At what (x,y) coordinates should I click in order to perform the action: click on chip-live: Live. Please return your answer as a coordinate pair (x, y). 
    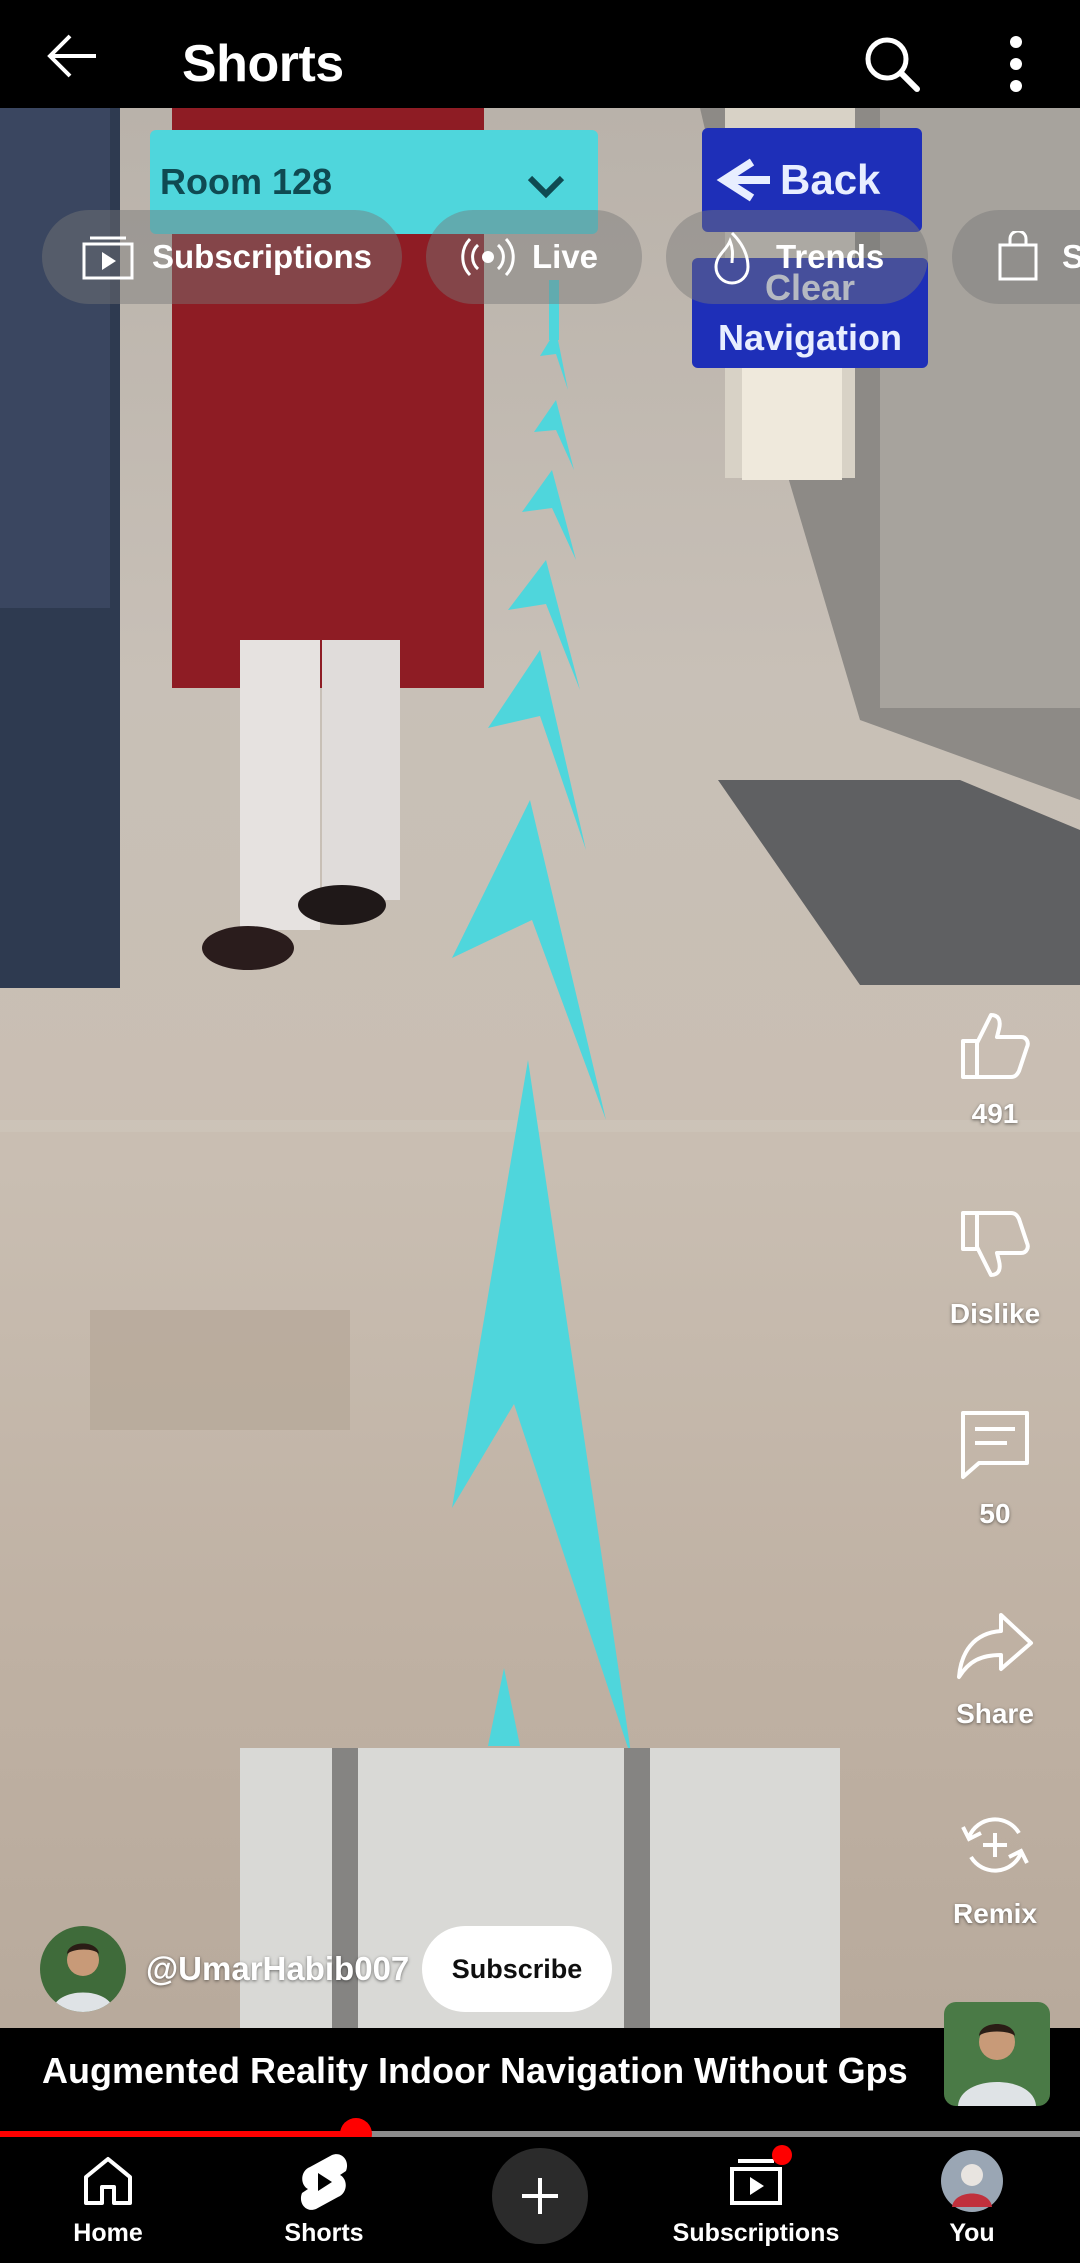
    Looking at the image, I should click on (534, 257).